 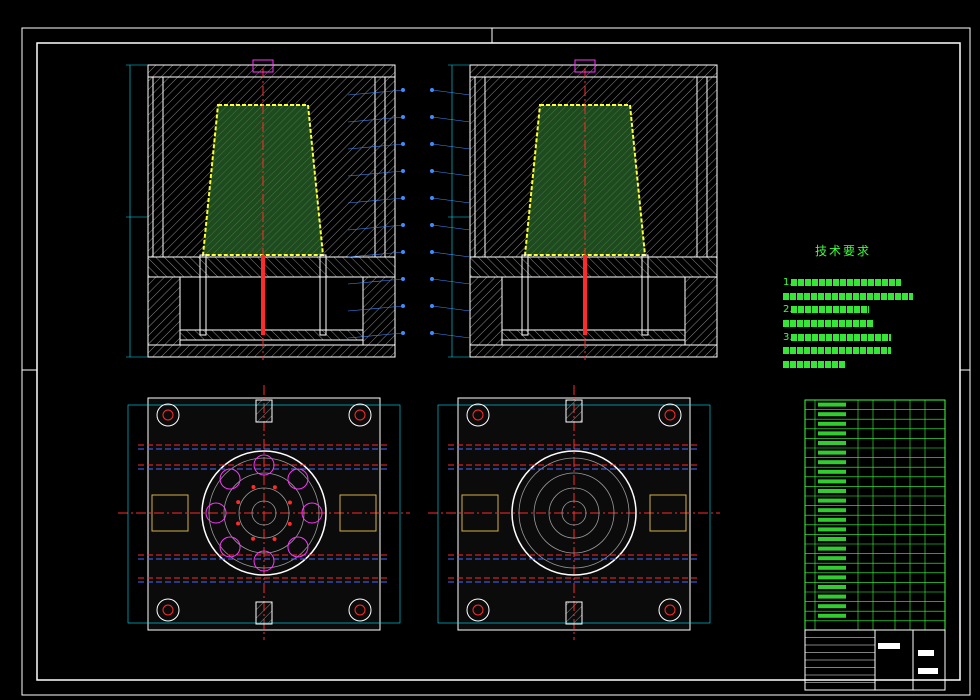 I want to click on technical-requirements-list: 1. 2. 3., so click(x=848, y=323).